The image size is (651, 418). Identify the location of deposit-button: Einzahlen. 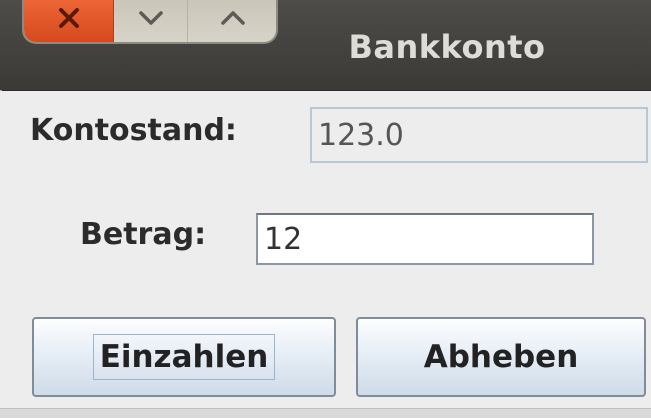
(184, 357).